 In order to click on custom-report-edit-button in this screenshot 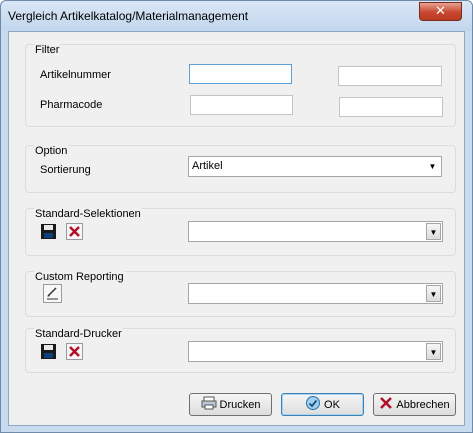, I will do `click(52, 293)`.